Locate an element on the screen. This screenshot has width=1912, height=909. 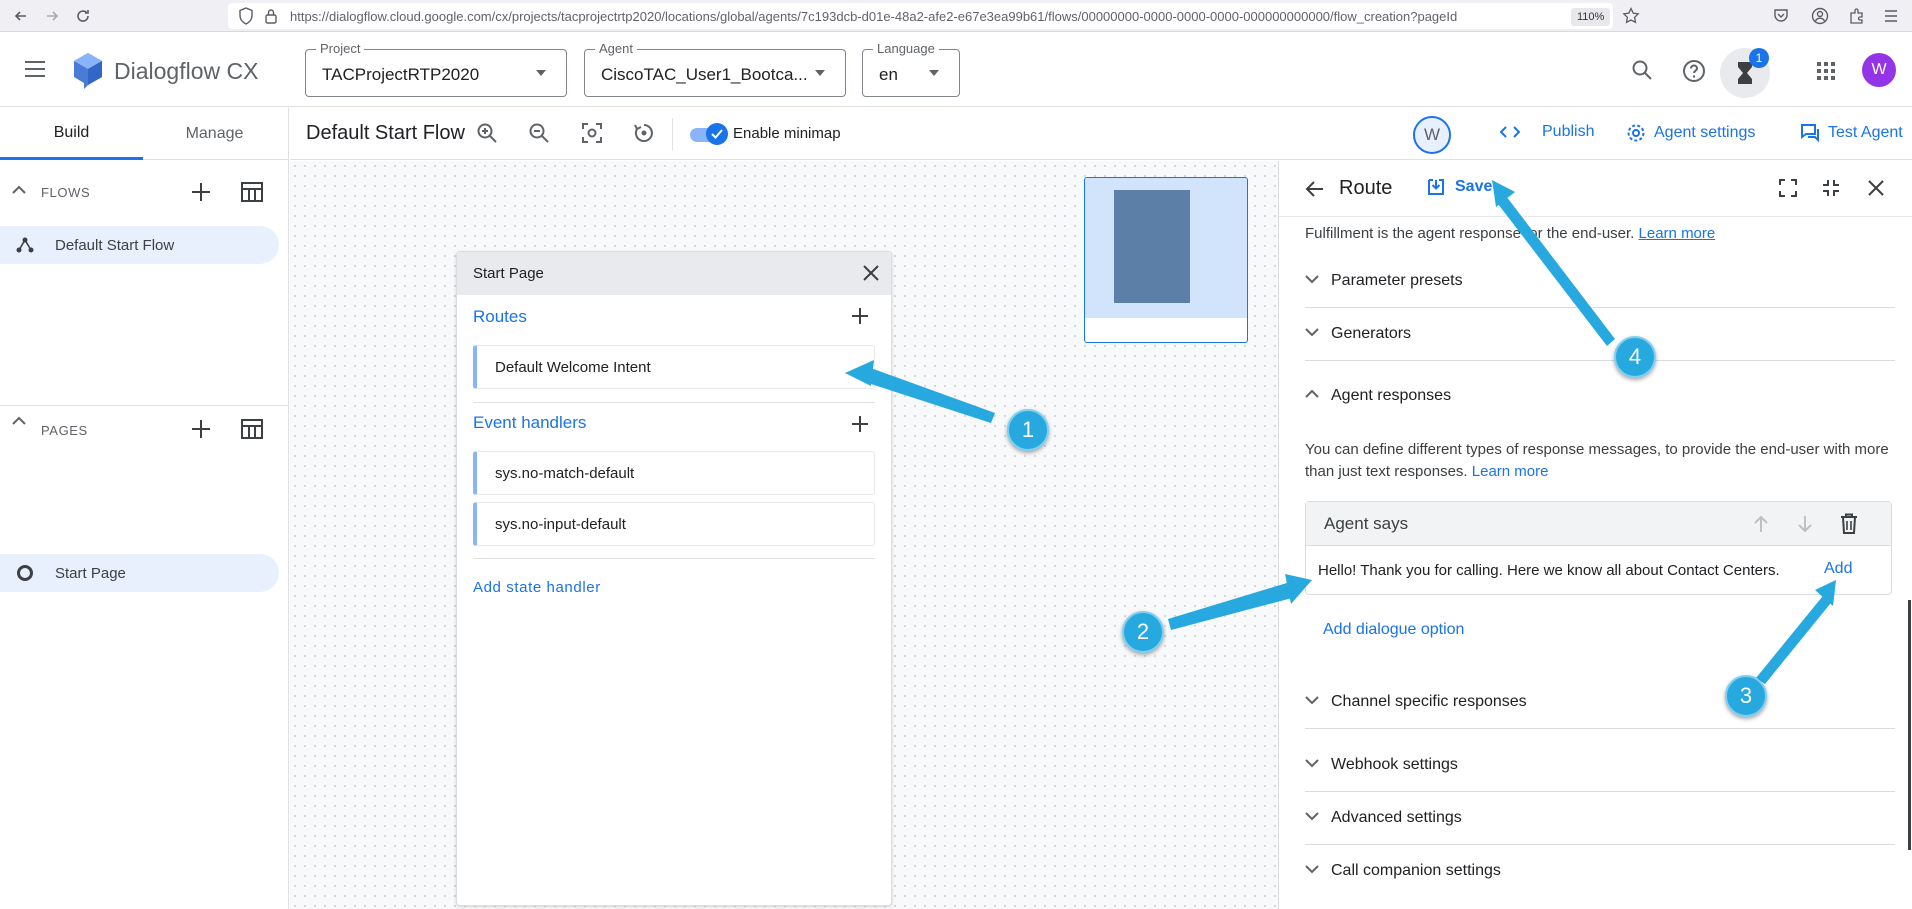
tab-build: Build is located at coordinates (71, 134).